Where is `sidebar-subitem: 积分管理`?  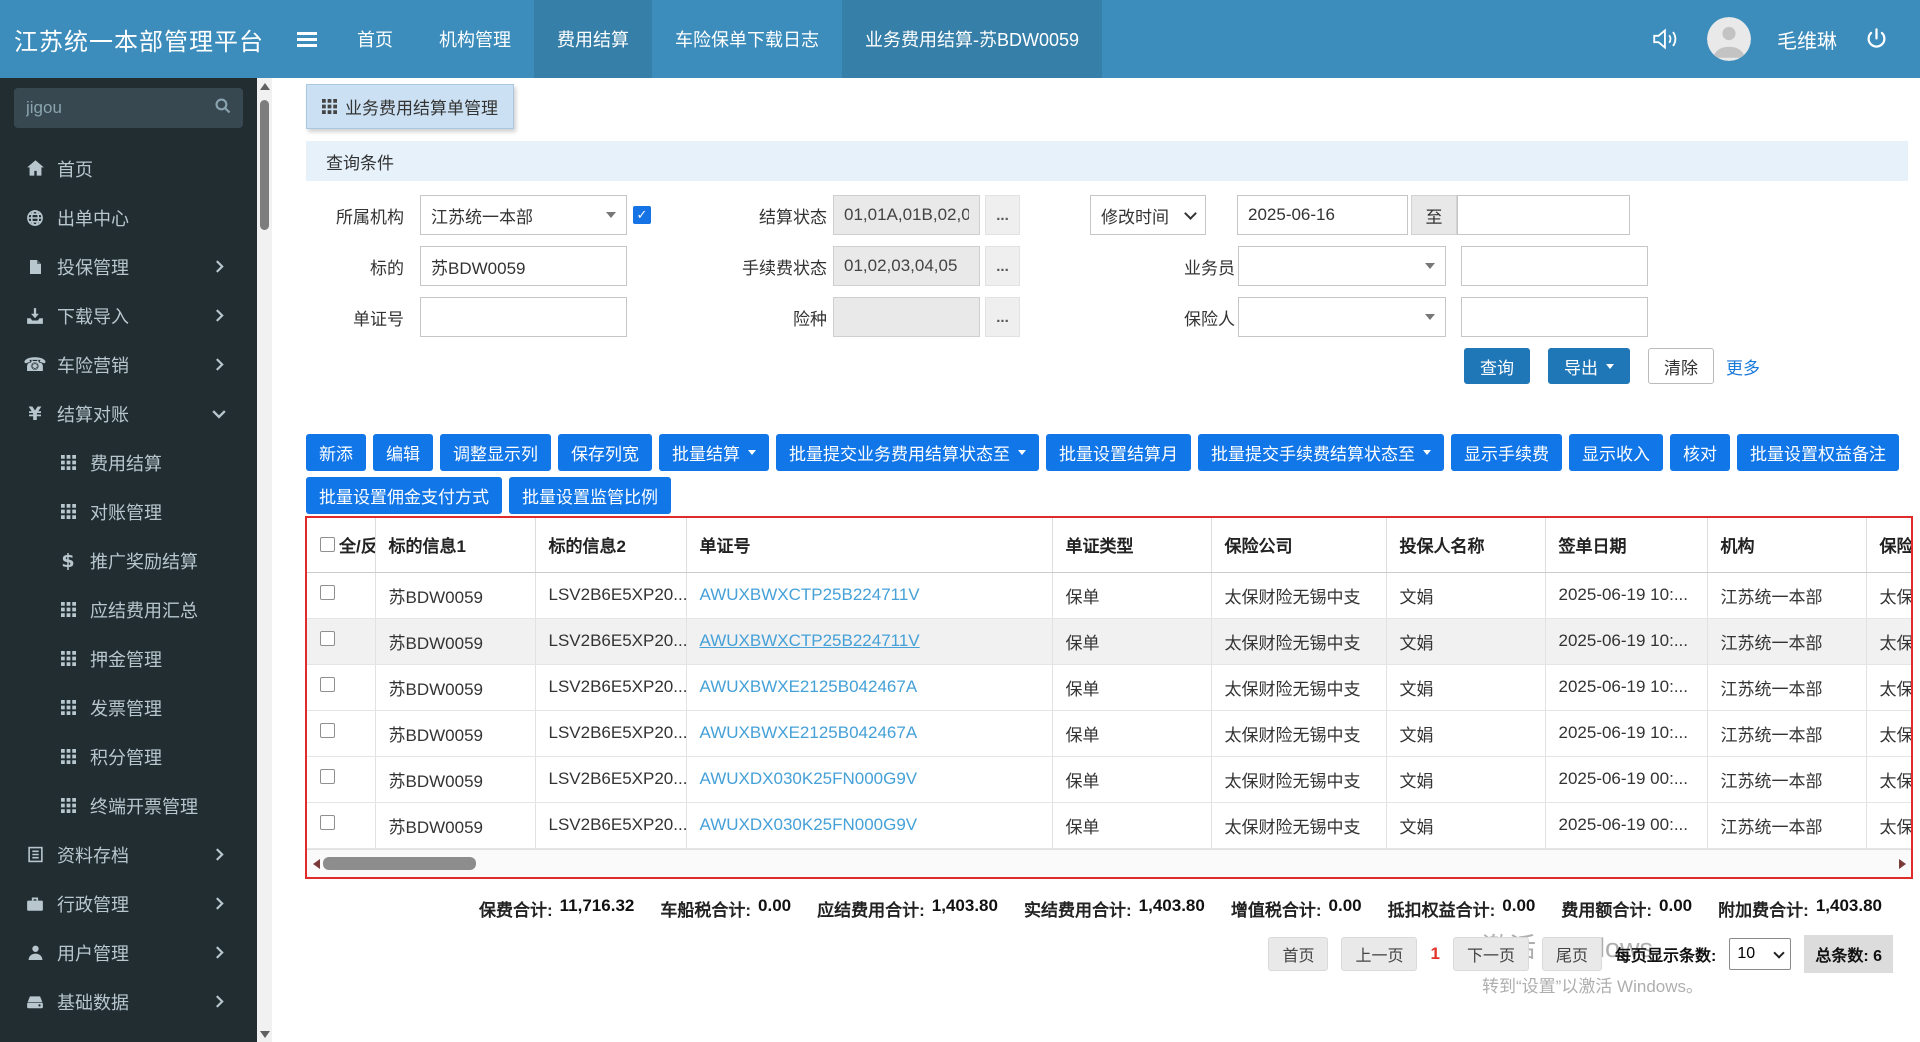 sidebar-subitem: 积分管理 is located at coordinates (128, 756).